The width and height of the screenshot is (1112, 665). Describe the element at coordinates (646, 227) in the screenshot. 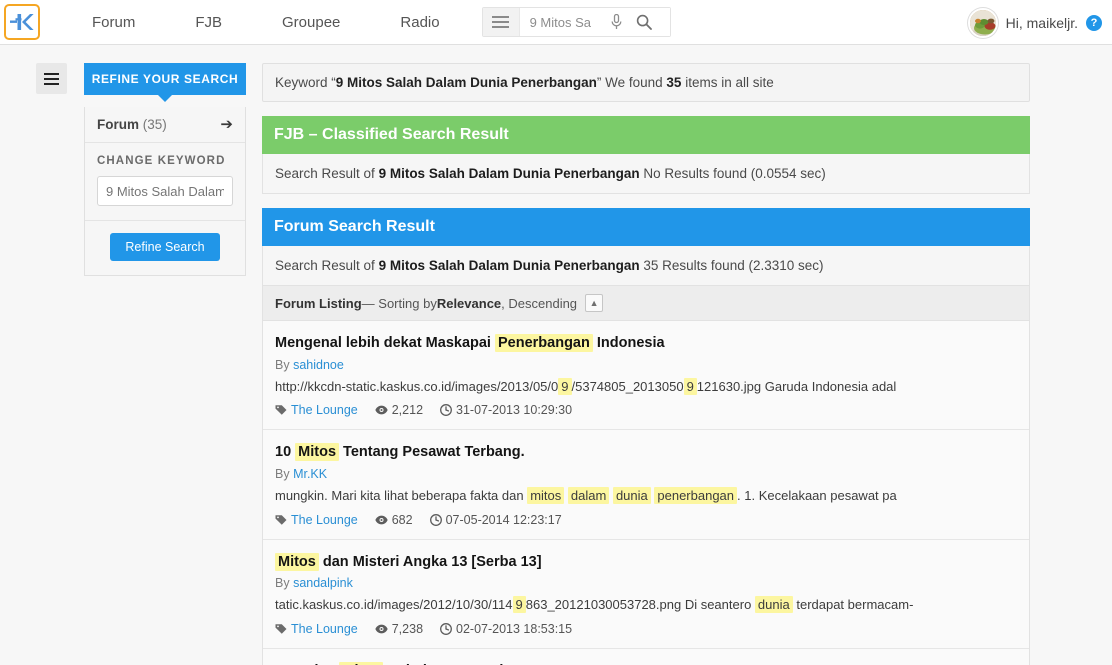

I see `forum-section-heading: Forum Search Result` at that location.